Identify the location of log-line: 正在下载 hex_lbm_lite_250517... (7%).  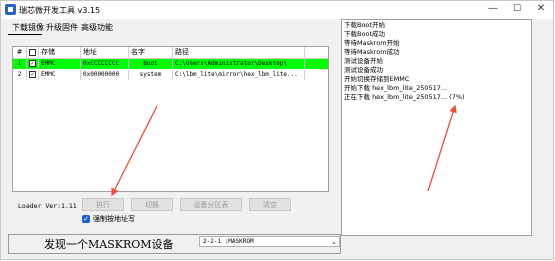
(404, 97).